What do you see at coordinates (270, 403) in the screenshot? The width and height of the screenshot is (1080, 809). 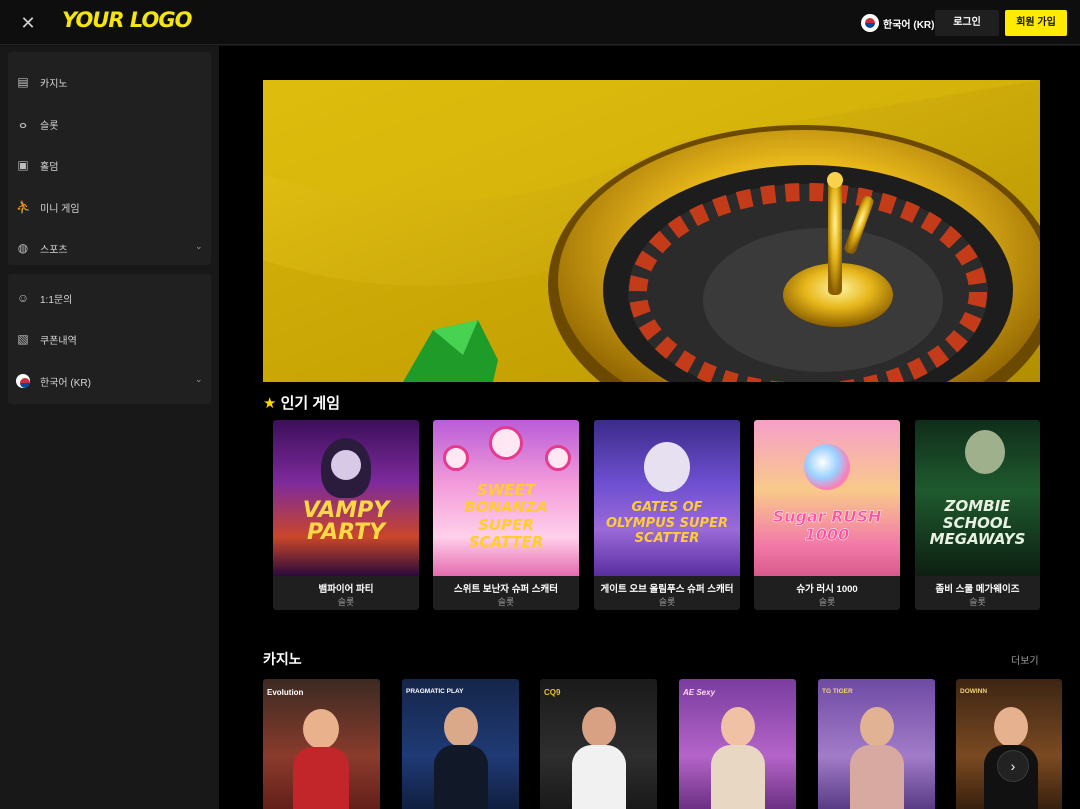 I see `star-icon: ★` at bounding box center [270, 403].